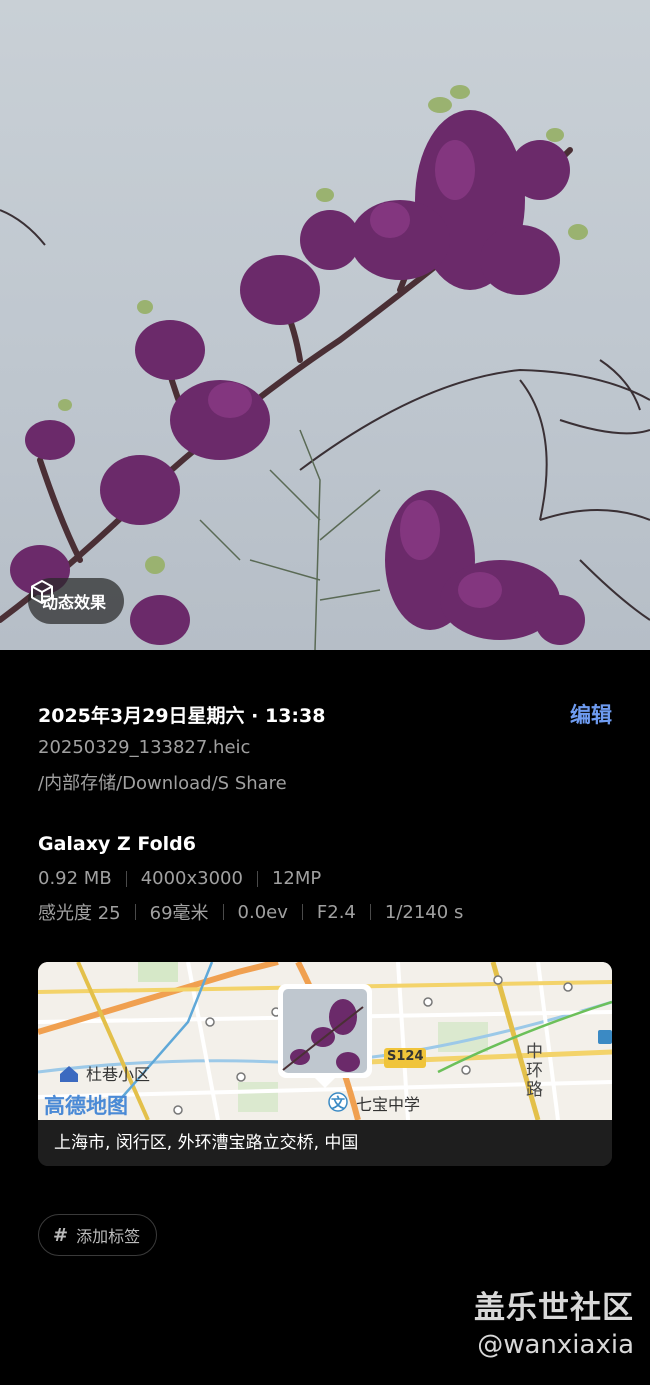 This screenshot has height=1385, width=650. I want to click on file-specs-row: 0.92 MB 4000x3000 12MP, so click(179, 878).